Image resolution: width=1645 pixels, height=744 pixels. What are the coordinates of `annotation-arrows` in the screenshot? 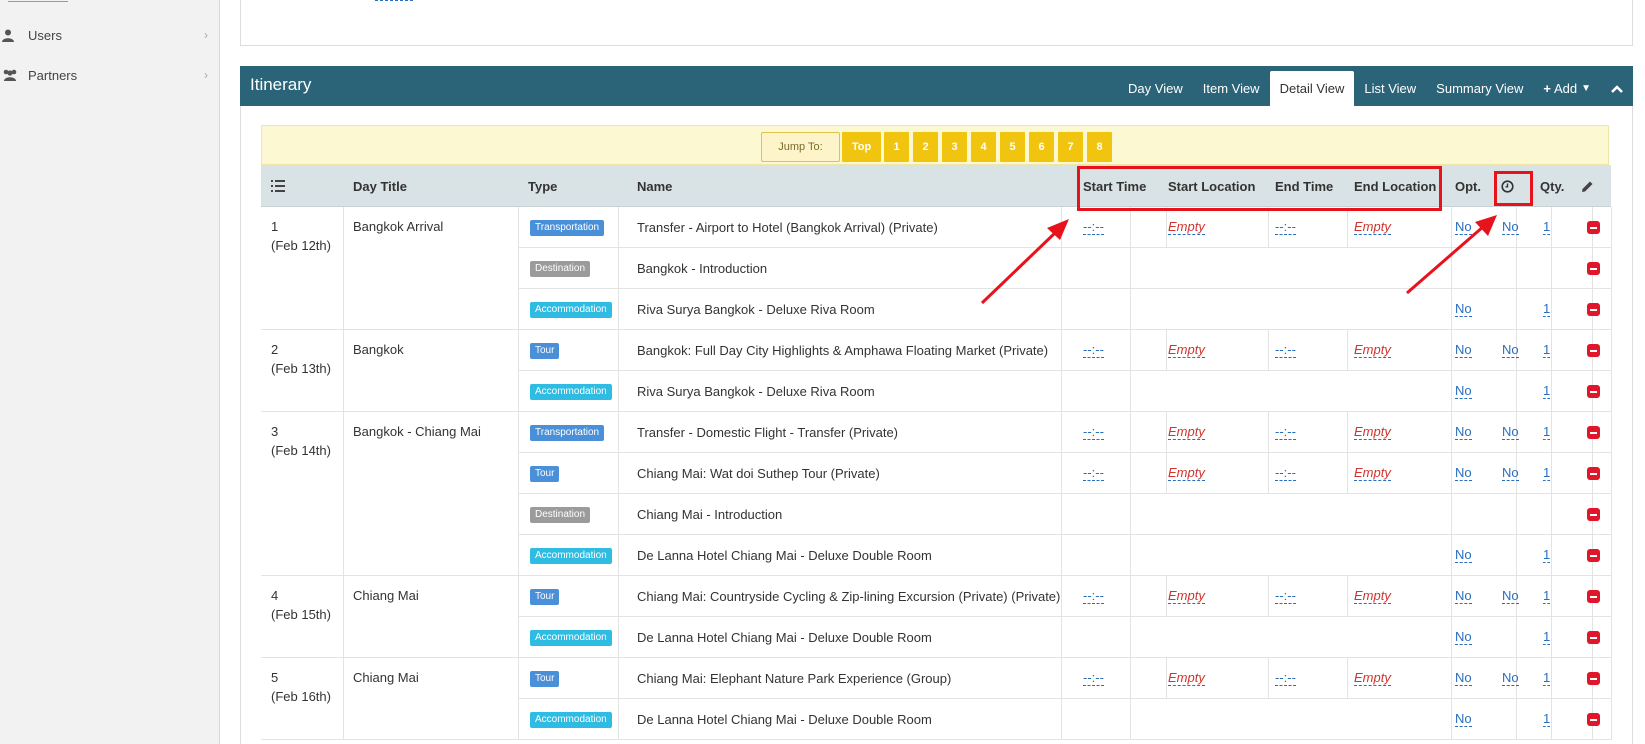 It's located at (1238, 260).